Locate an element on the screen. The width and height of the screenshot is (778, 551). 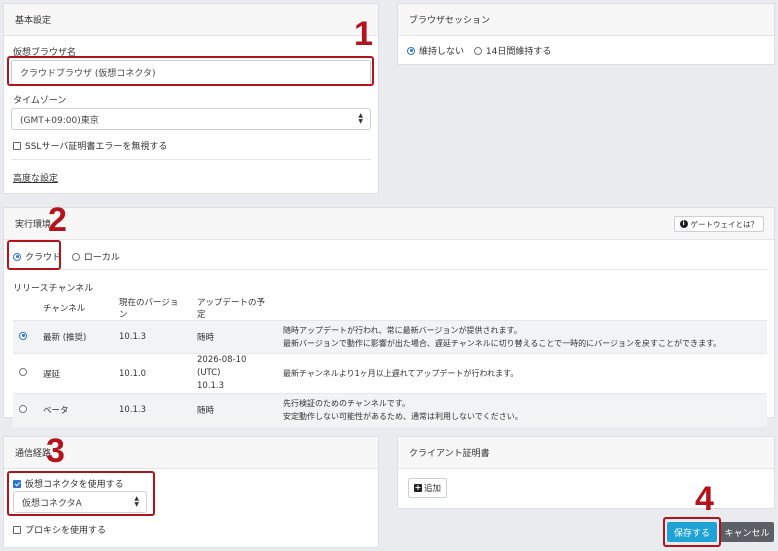
ssl-ignore-row: SSLサーバ証明書エラーを無視する is located at coordinates (90, 145).